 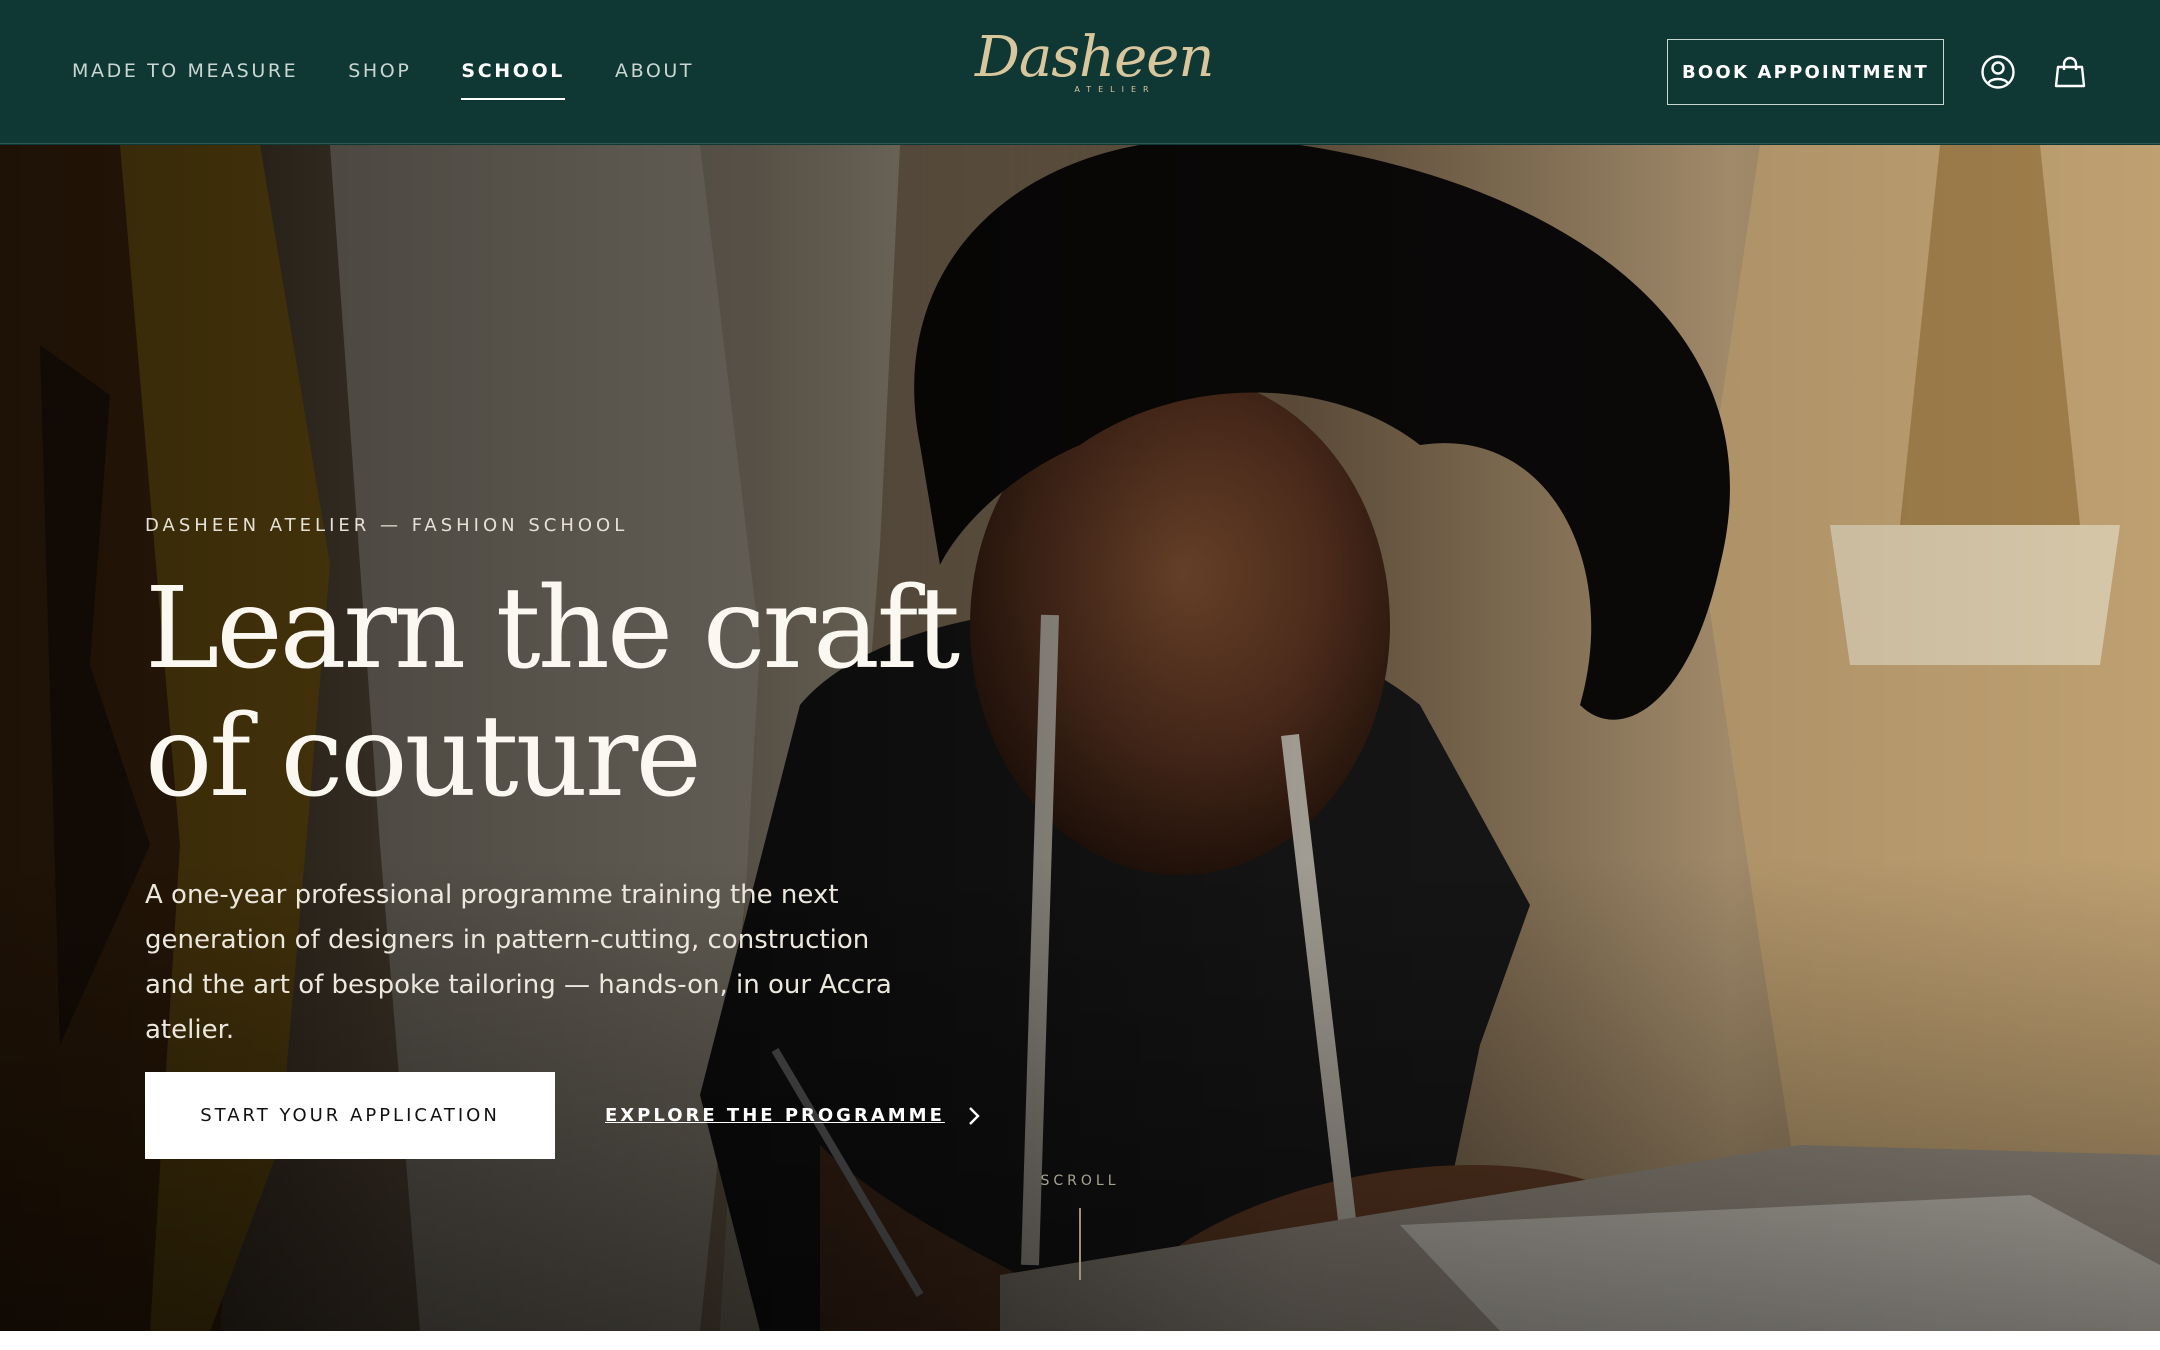 I want to click on shopping-bag-icon, so click(x=2070, y=72).